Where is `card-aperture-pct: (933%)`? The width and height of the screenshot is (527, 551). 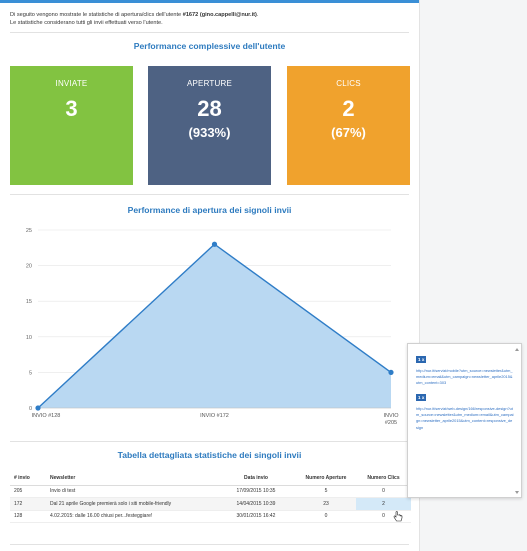
card-aperture-pct: (933%) is located at coordinates (209, 132).